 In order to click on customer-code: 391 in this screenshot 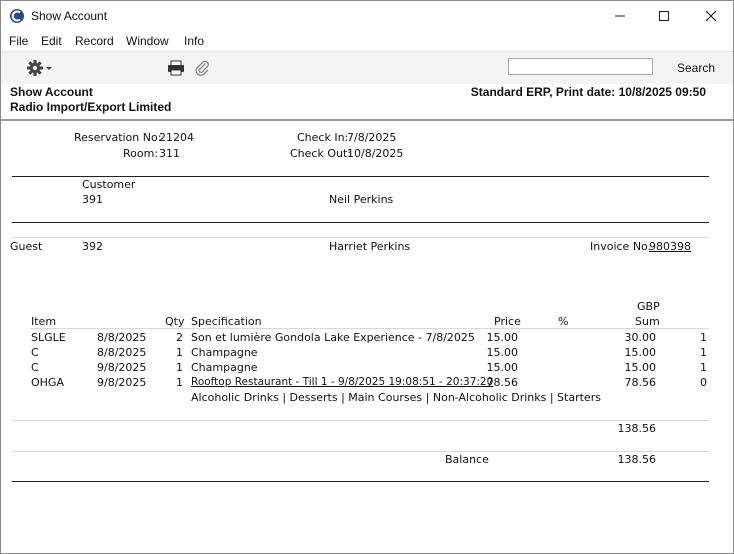, I will do `click(92, 199)`.